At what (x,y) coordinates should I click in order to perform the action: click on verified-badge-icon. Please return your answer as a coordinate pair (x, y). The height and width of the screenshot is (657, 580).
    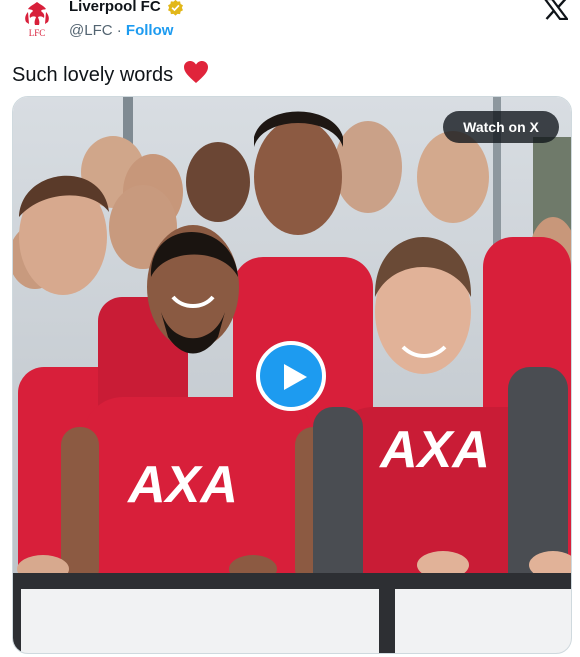
    Looking at the image, I should click on (175, 8).